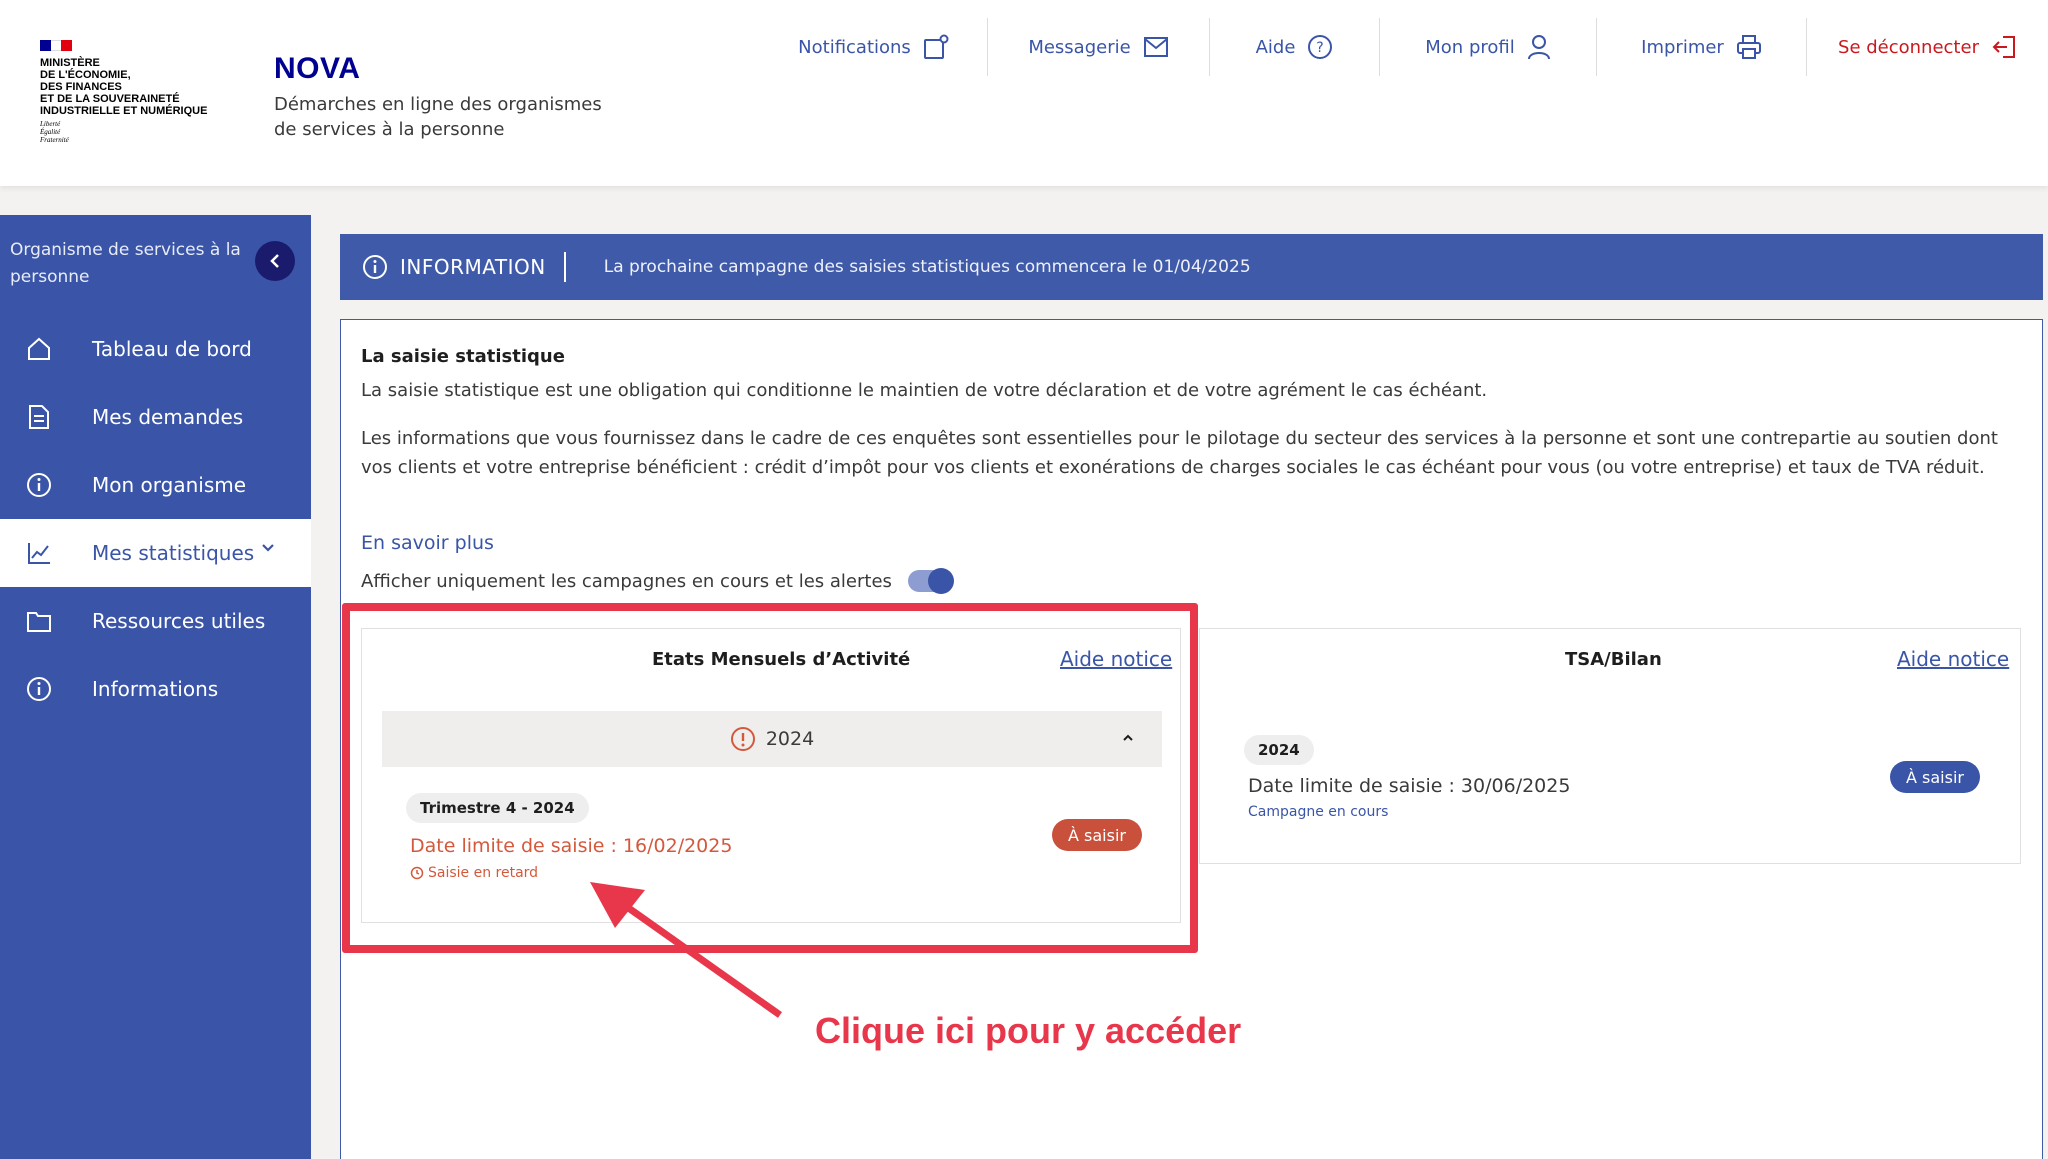 The image size is (2048, 1159). What do you see at coordinates (317, 68) in the screenshot?
I see `brand-name: NOVA` at bounding box center [317, 68].